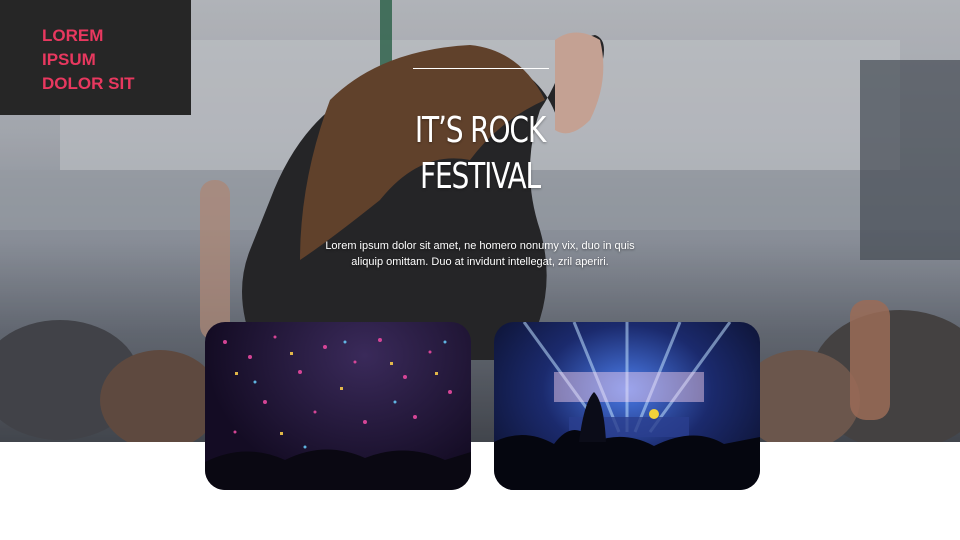  Describe the element at coordinates (88, 83) in the screenshot. I see `brand-line: DOLOR SIT` at that location.